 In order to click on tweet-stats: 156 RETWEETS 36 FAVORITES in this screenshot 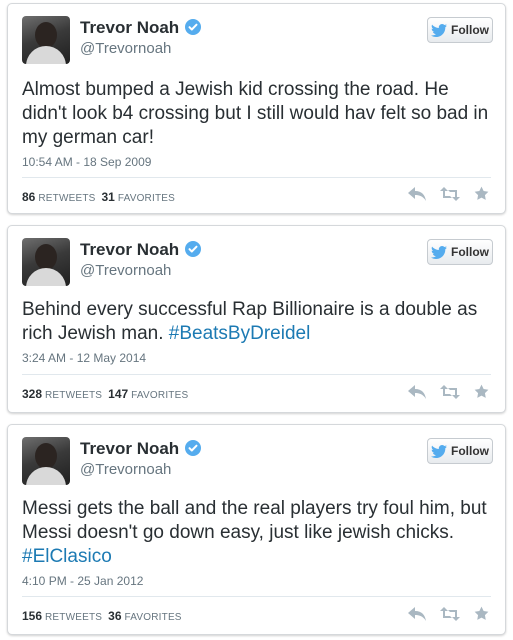, I will do `click(102, 616)`.